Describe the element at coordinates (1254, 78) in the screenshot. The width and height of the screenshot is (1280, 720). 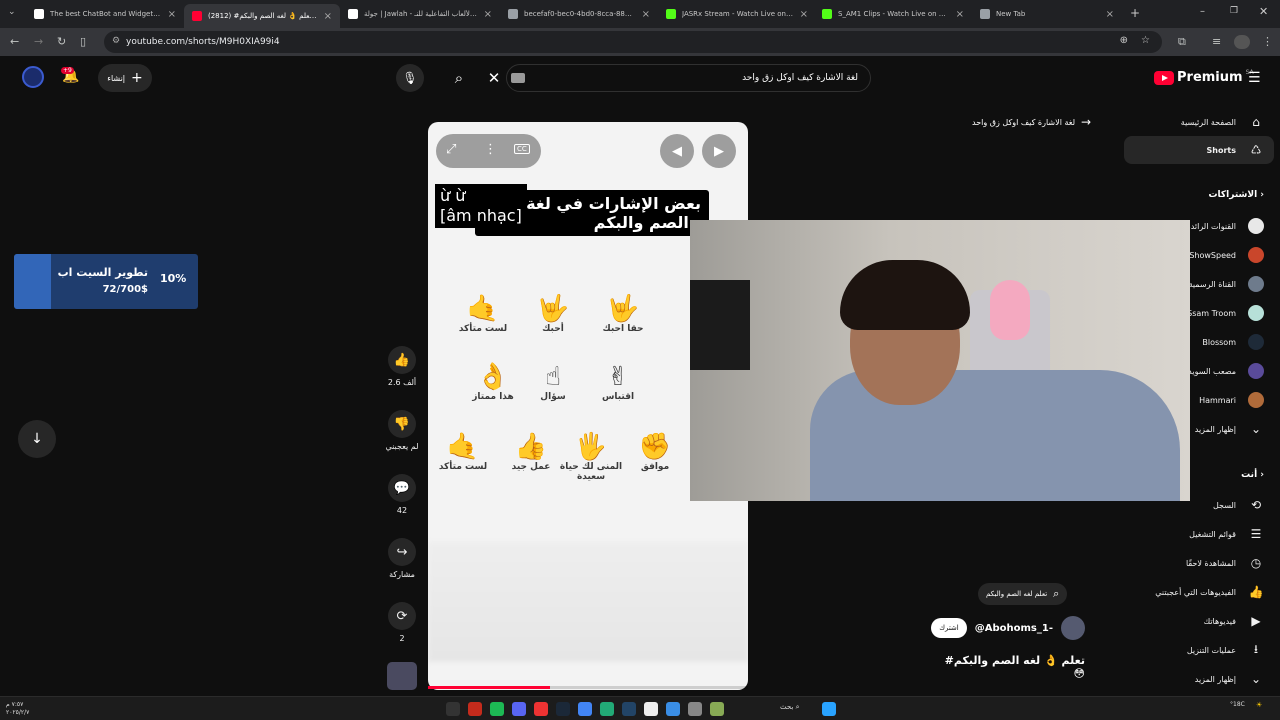
I see `menu-icon: ☰` at that location.